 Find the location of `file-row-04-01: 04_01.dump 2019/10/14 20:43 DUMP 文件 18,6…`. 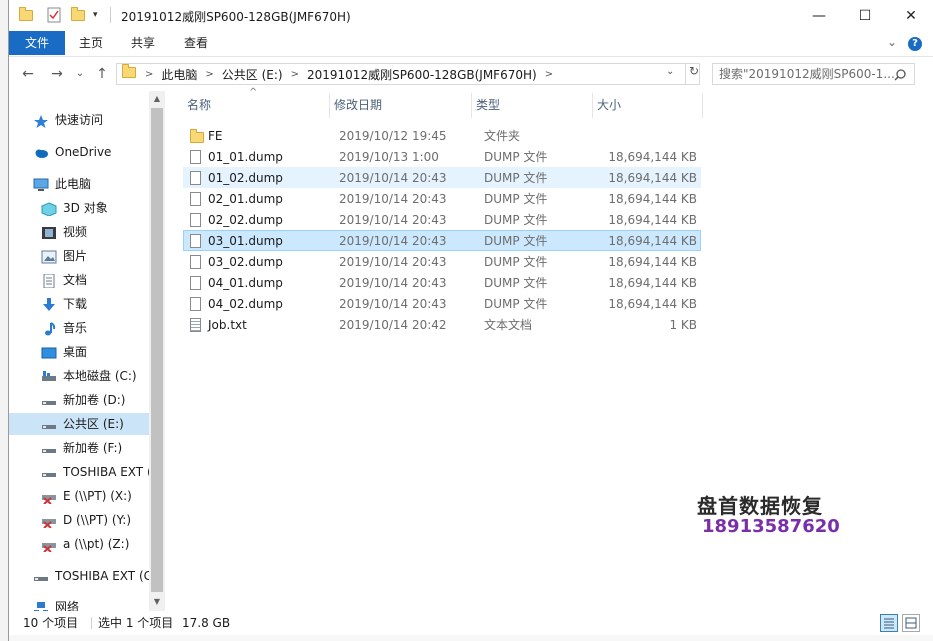

file-row-04-01: 04_01.dump 2019/10/14 20:43 DUMP 文件 18,6… is located at coordinates (442, 282).